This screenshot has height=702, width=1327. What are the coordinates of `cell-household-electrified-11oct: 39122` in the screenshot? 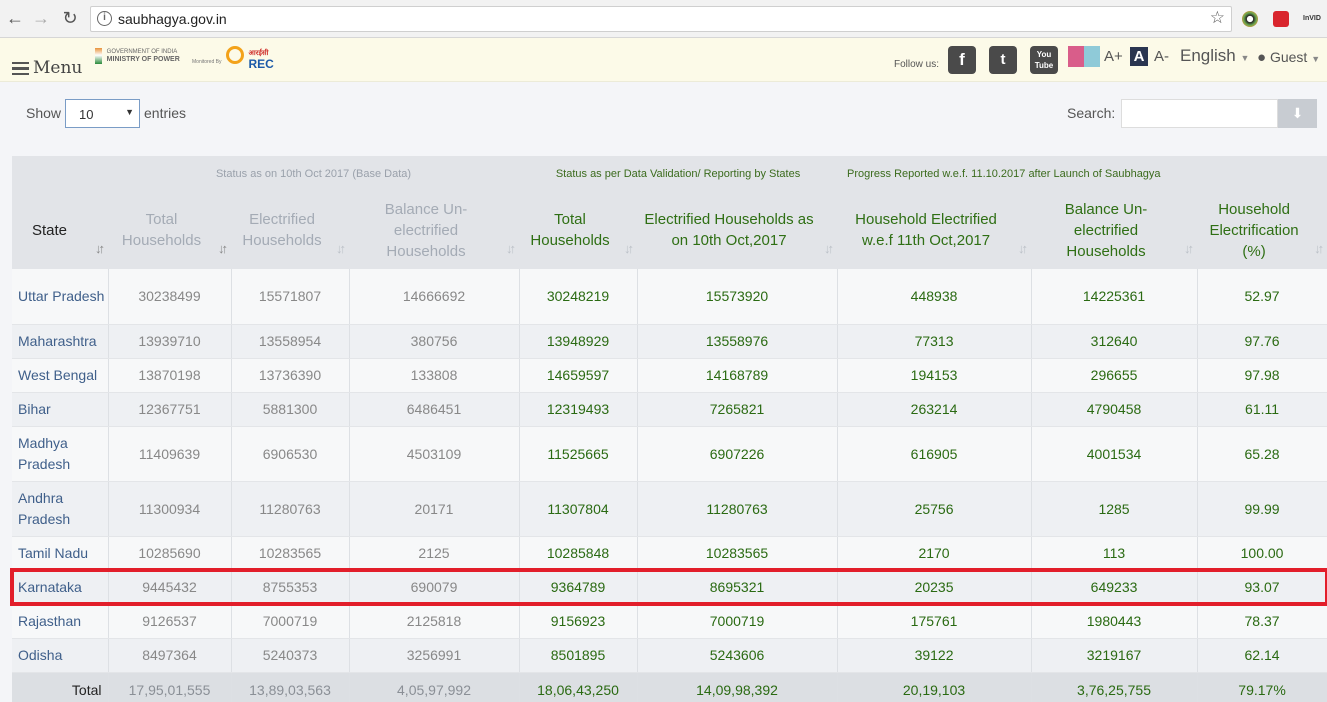 It's located at (934, 655).